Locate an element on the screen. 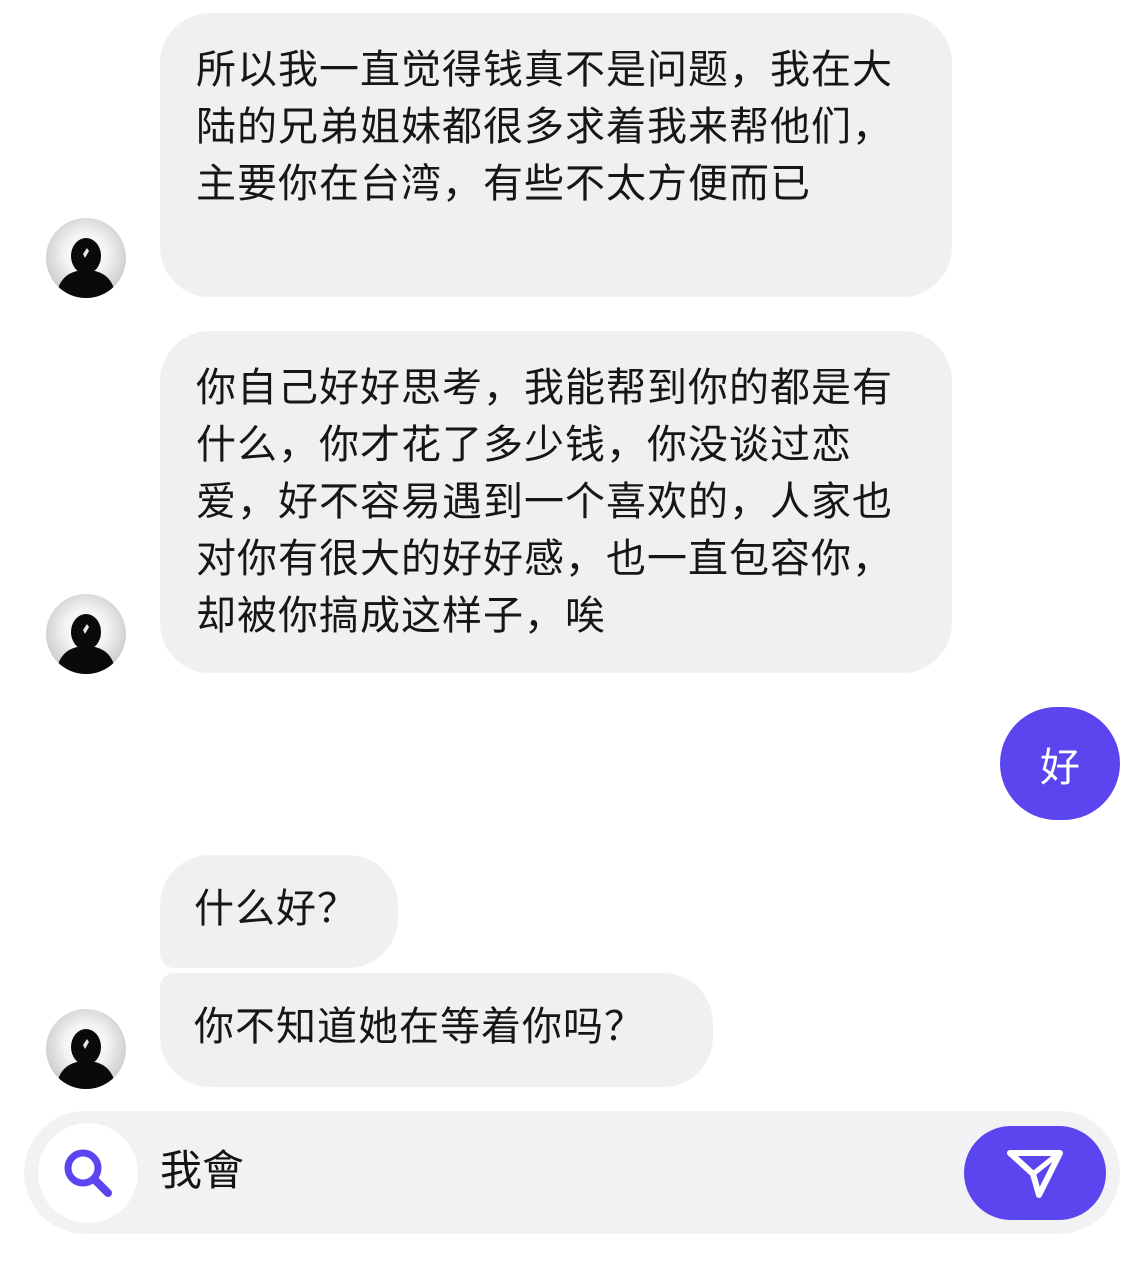  message-composer: 我會 is located at coordinates (572, 1172).